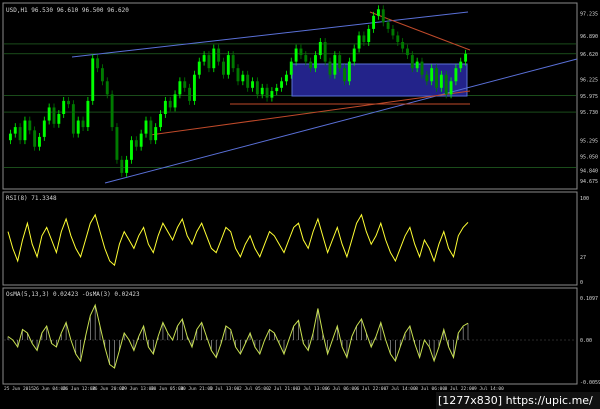 The image size is (600, 409). What do you see at coordinates (581, 283) in the screenshot?
I see `rsi-tick-label: 0` at bounding box center [581, 283].